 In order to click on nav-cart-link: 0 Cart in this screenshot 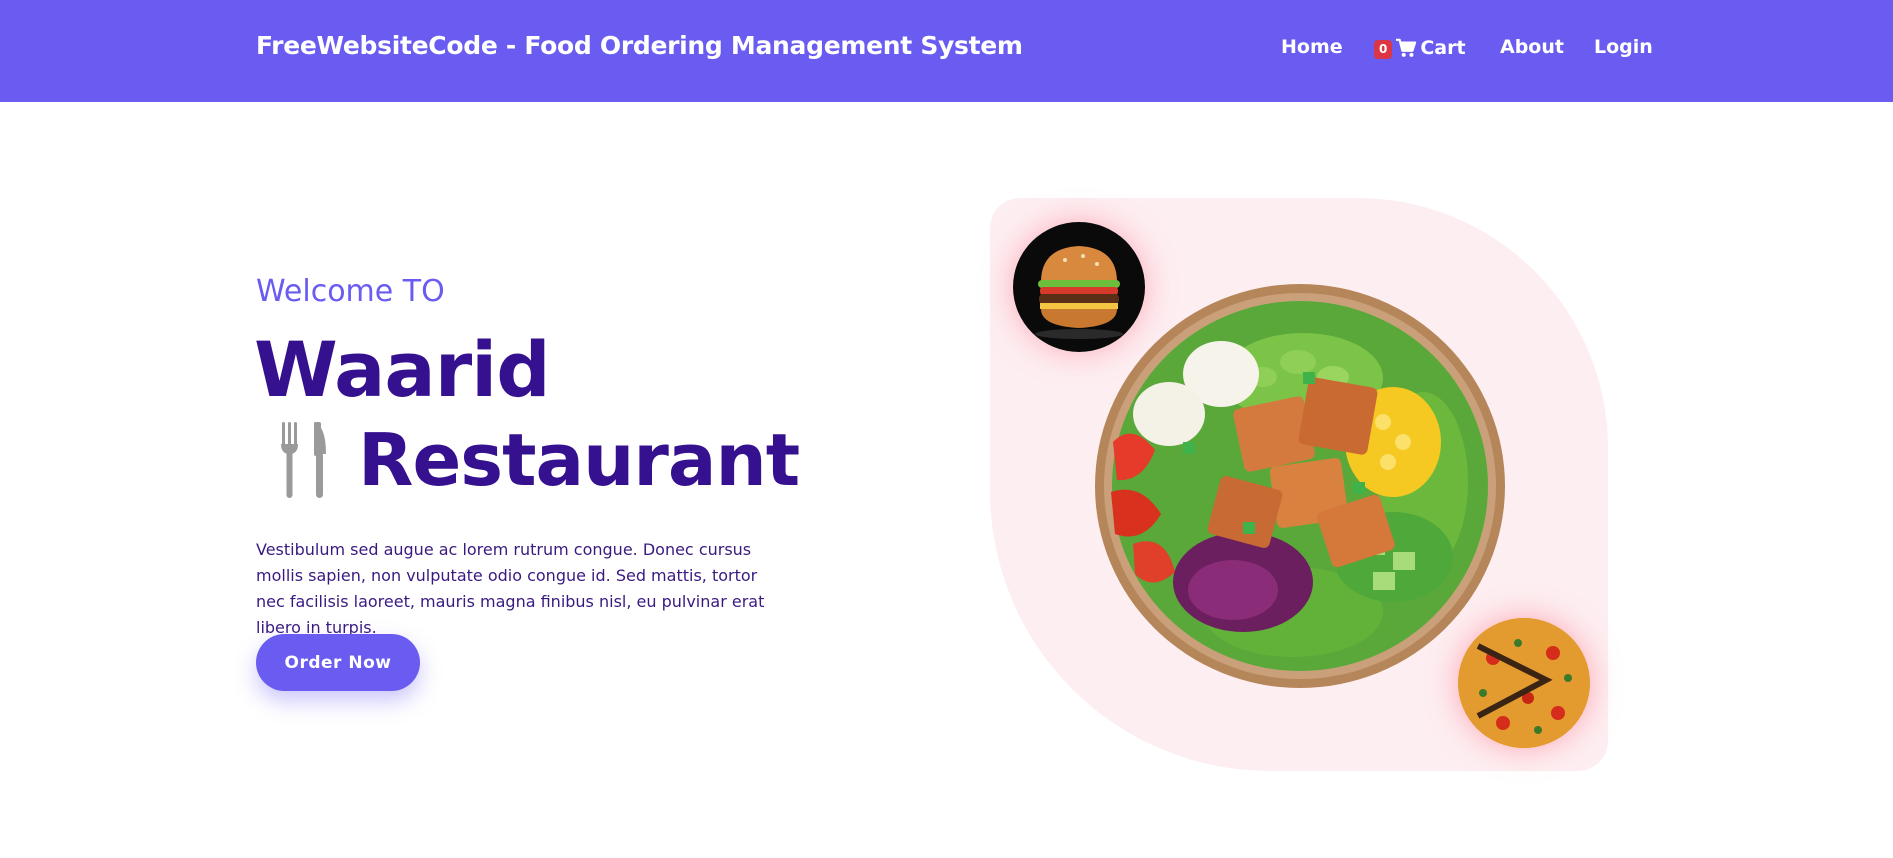, I will do `click(1420, 48)`.